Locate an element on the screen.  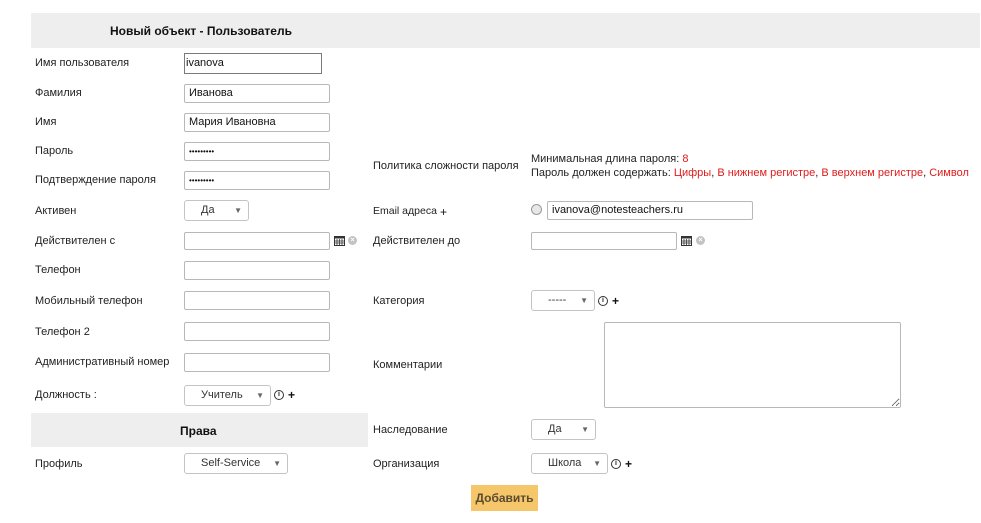
phone-label: Телефон is located at coordinates (58, 270).